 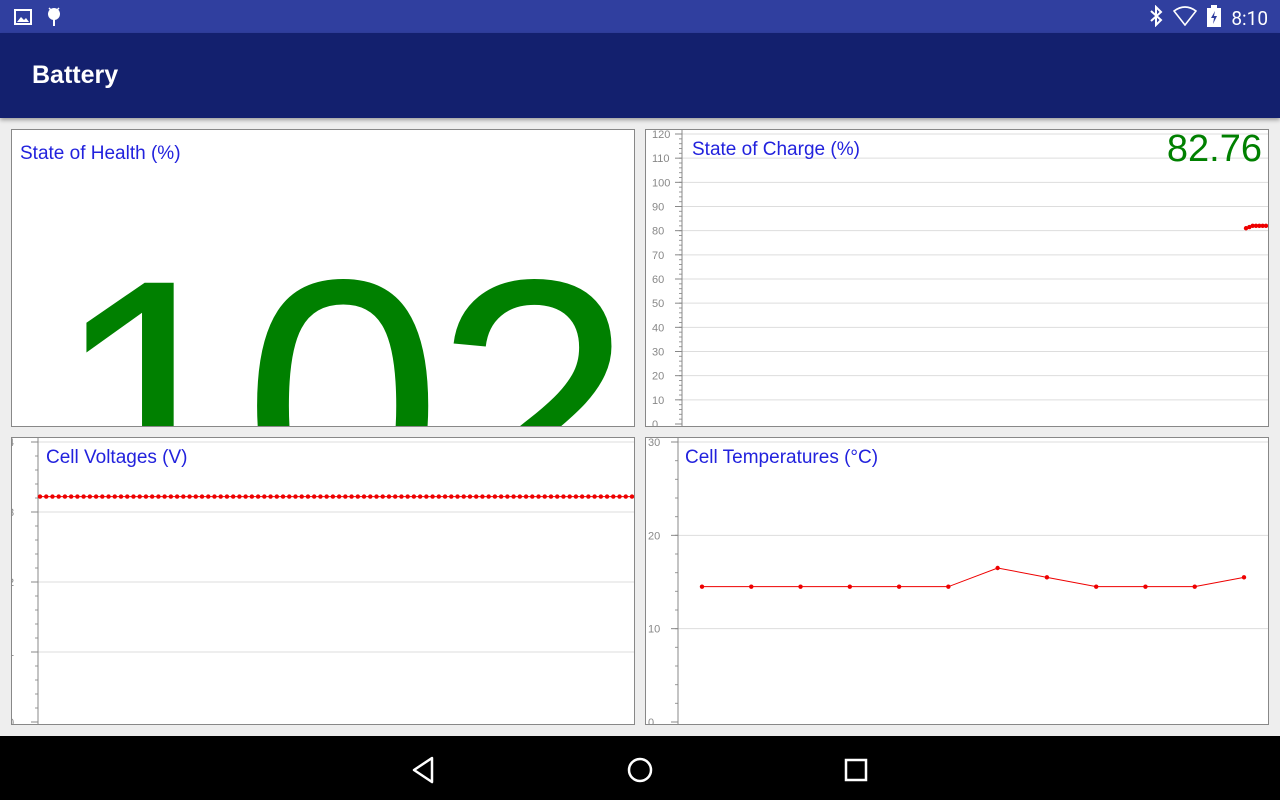 I want to click on soc-point, so click(x=1265, y=226).